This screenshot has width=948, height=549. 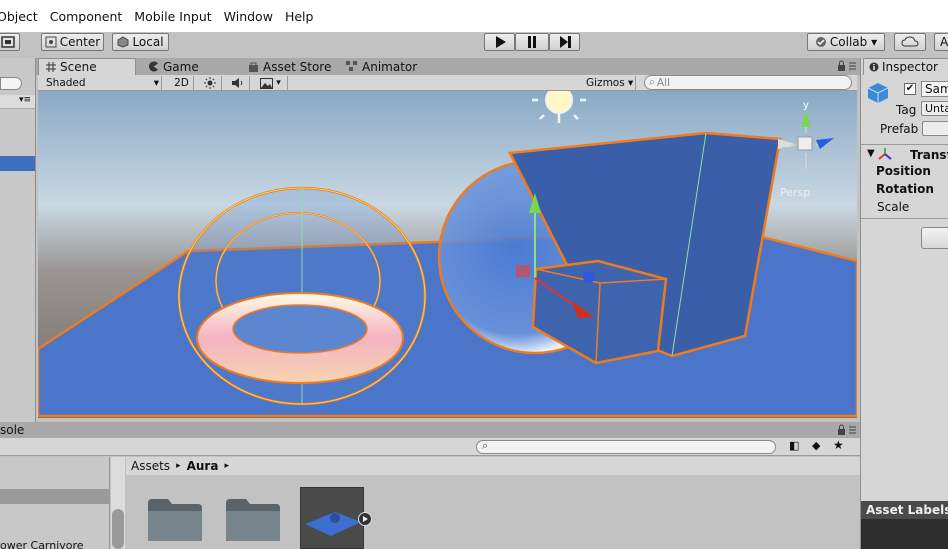 I want to click on project-tree-item: ower Carnivore, so click(x=42, y=544).